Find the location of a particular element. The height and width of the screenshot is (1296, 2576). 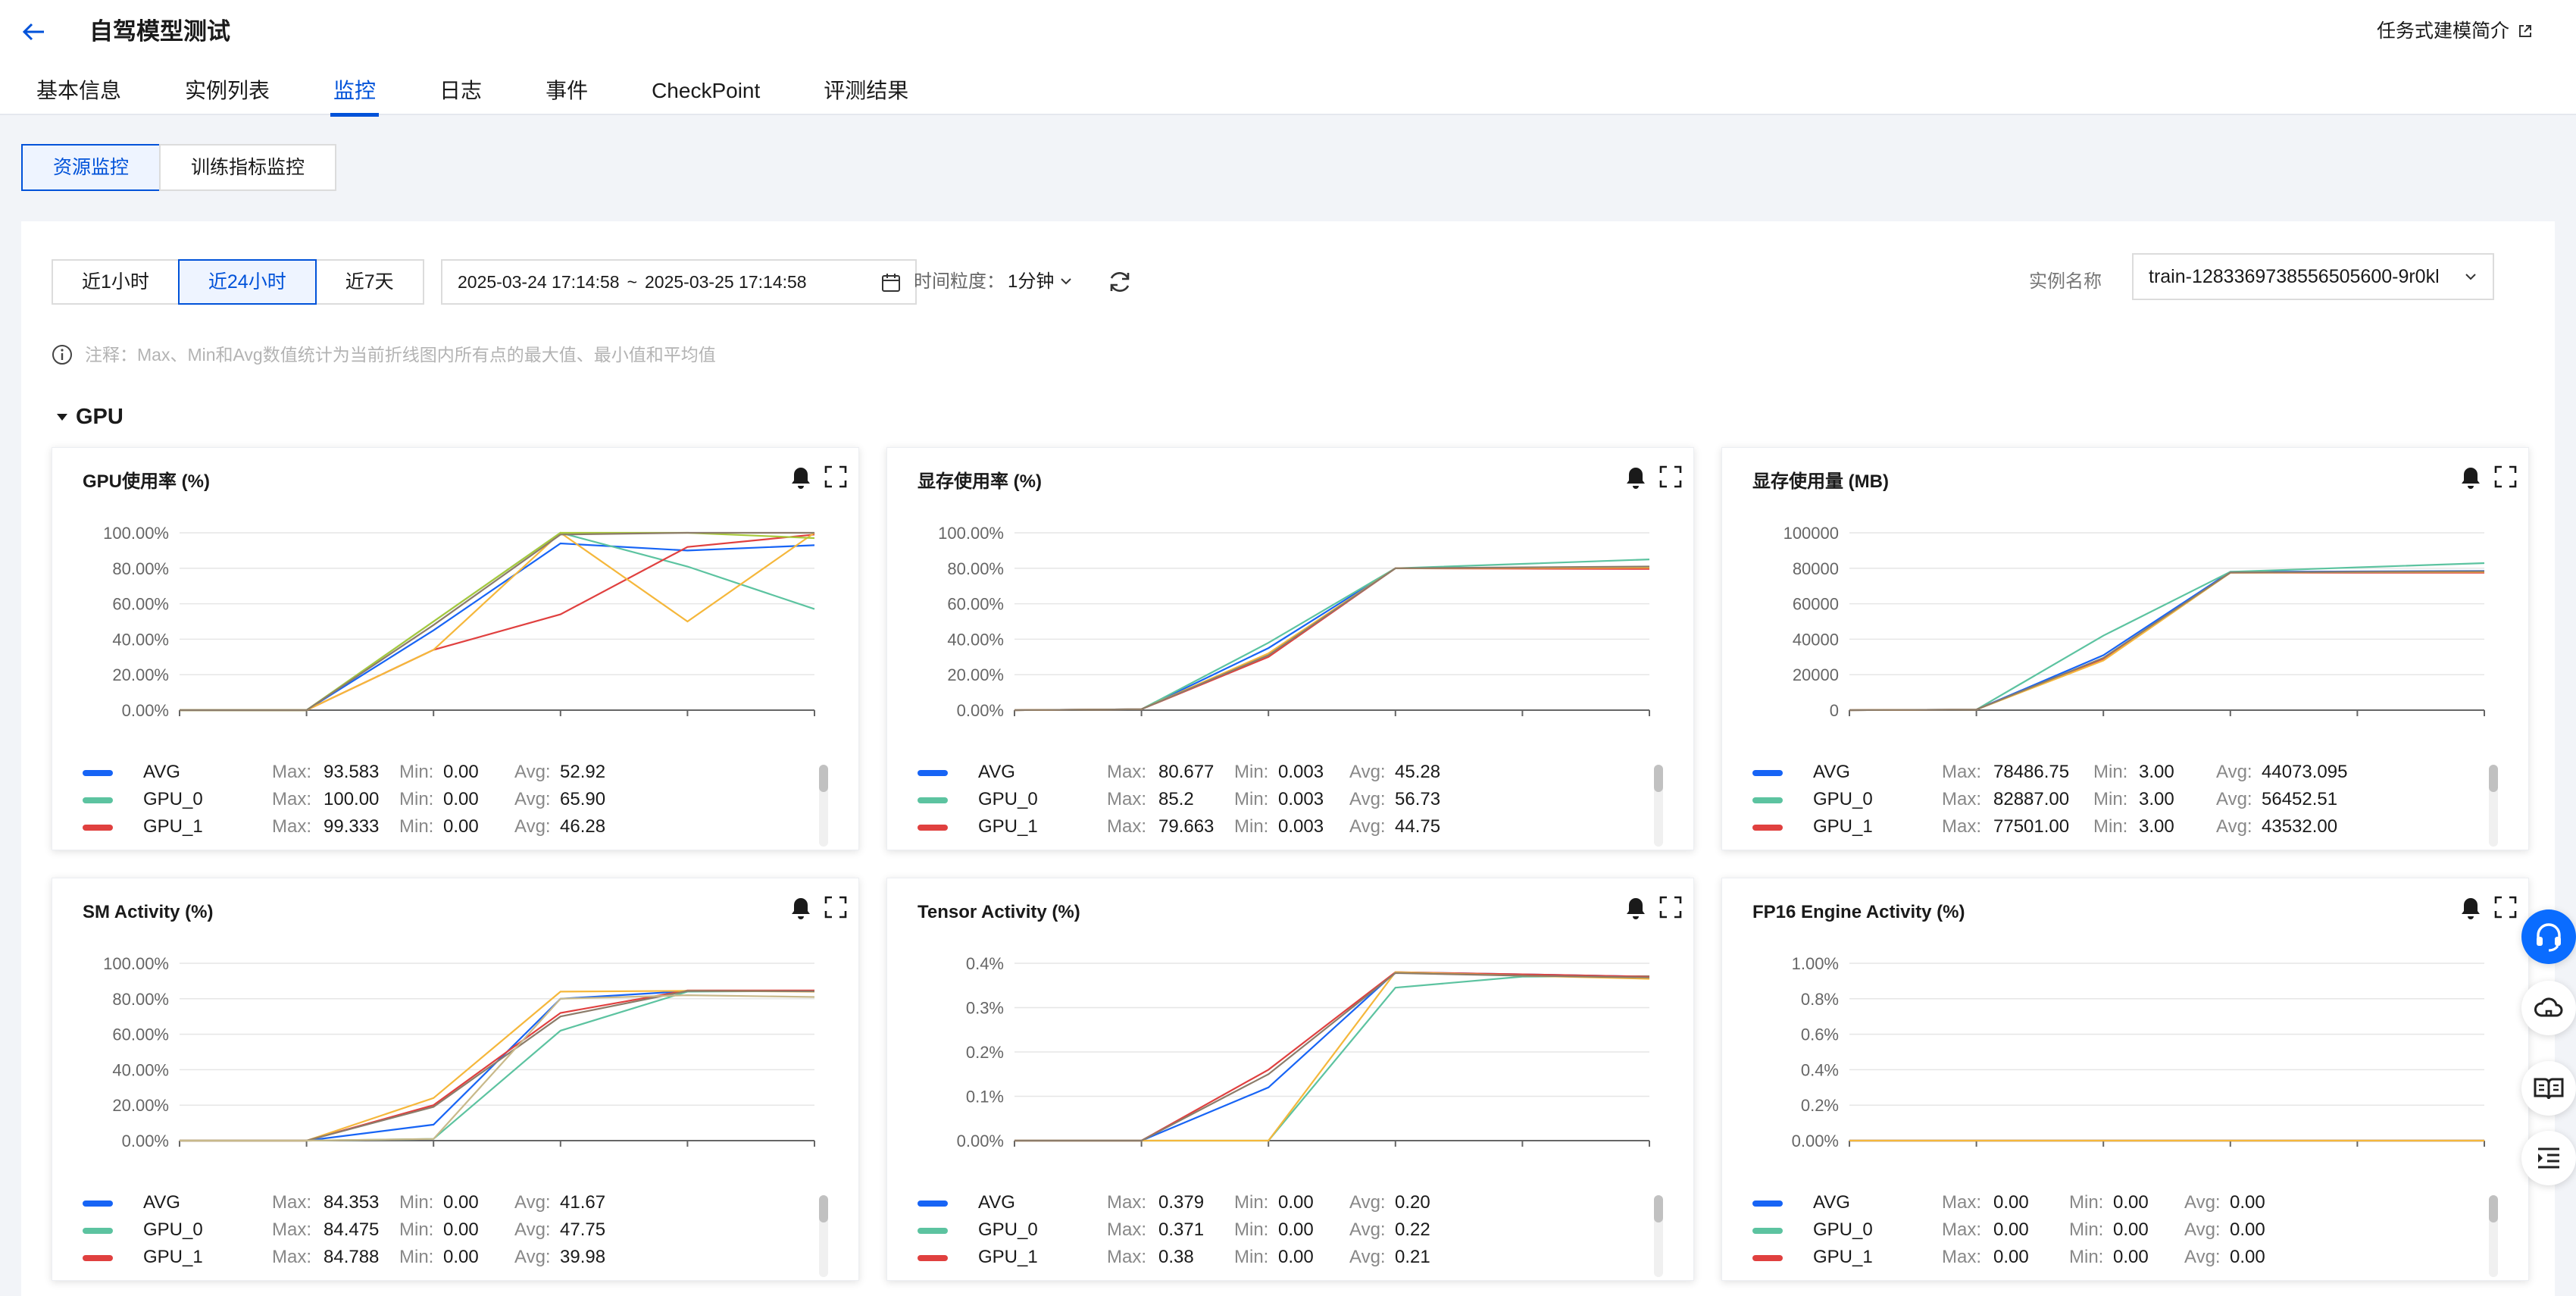

outline-button is located at coordinates (2548, 1158).